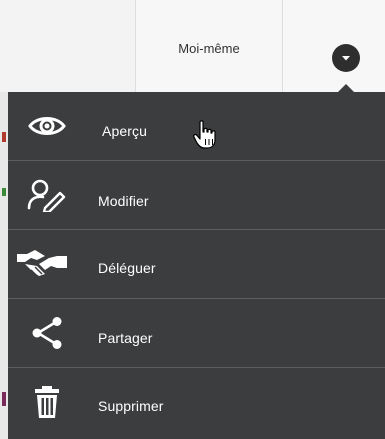  What do you see at coordinates (131, 406) in the screenshot?
I see `menu-item-label: Supprimer` at bounding box center [131, 406].